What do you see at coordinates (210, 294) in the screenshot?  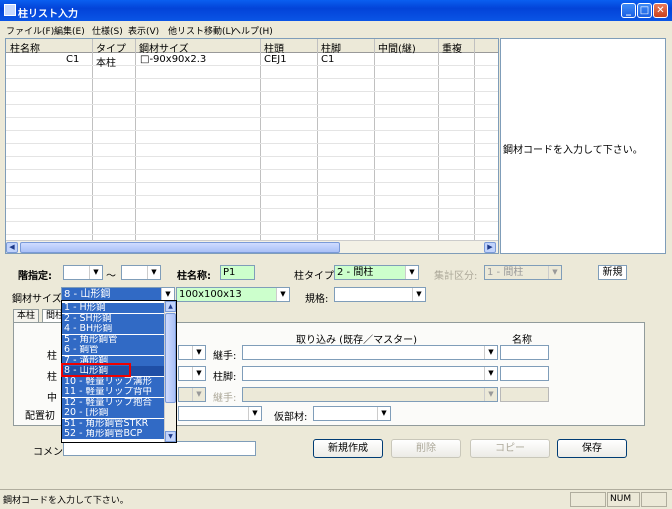 I see `steel-size-value: 100x100x13` at bounding box center [210, 294].